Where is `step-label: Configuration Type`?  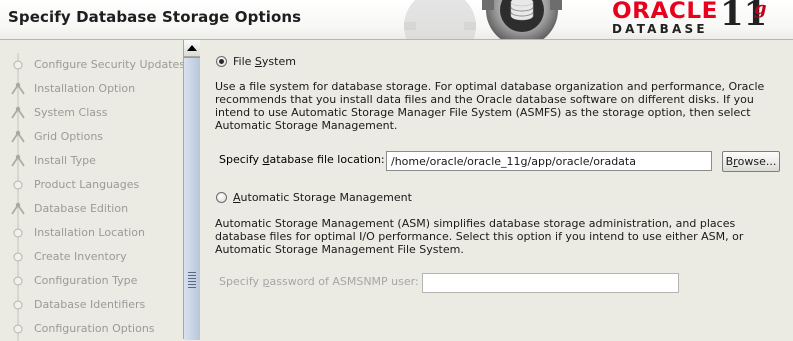
step-label: Configuration Type is located at coordinates (86, 280).